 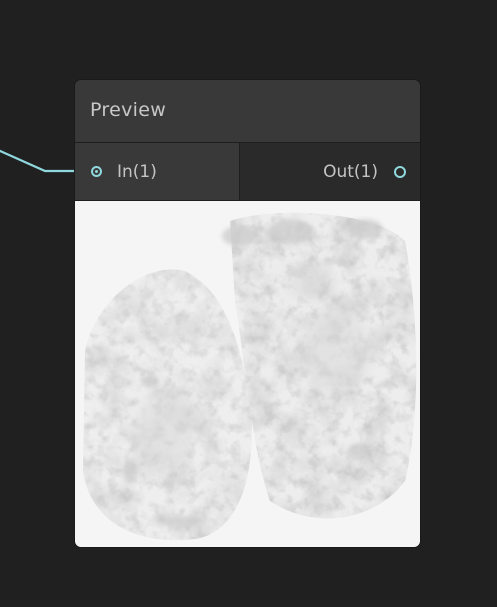 I want to click on output-port: Out(1), so click(x=330, y=171).